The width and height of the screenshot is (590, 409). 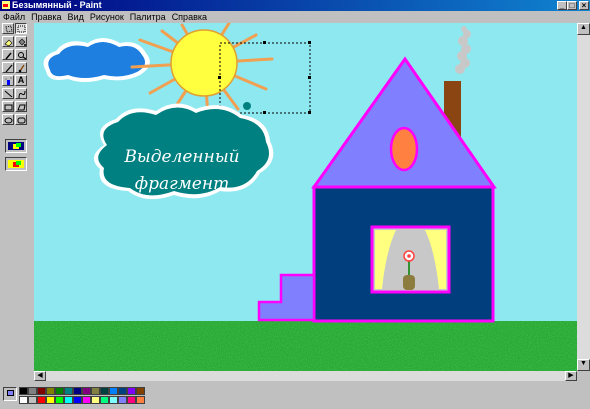 I want to click on eraser-icon, so click(x=8, y=43).